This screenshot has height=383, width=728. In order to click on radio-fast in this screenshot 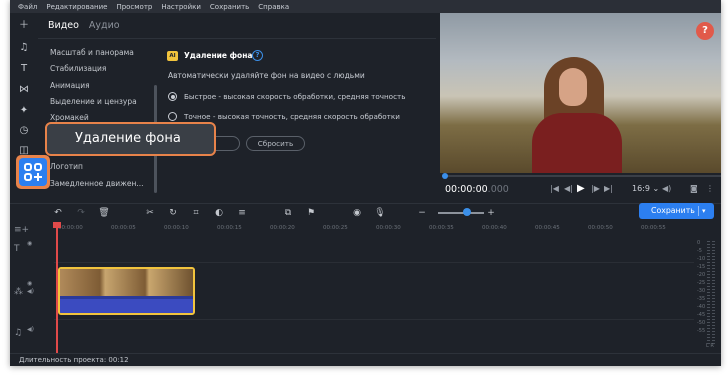, I will do `click(172, 96)`.